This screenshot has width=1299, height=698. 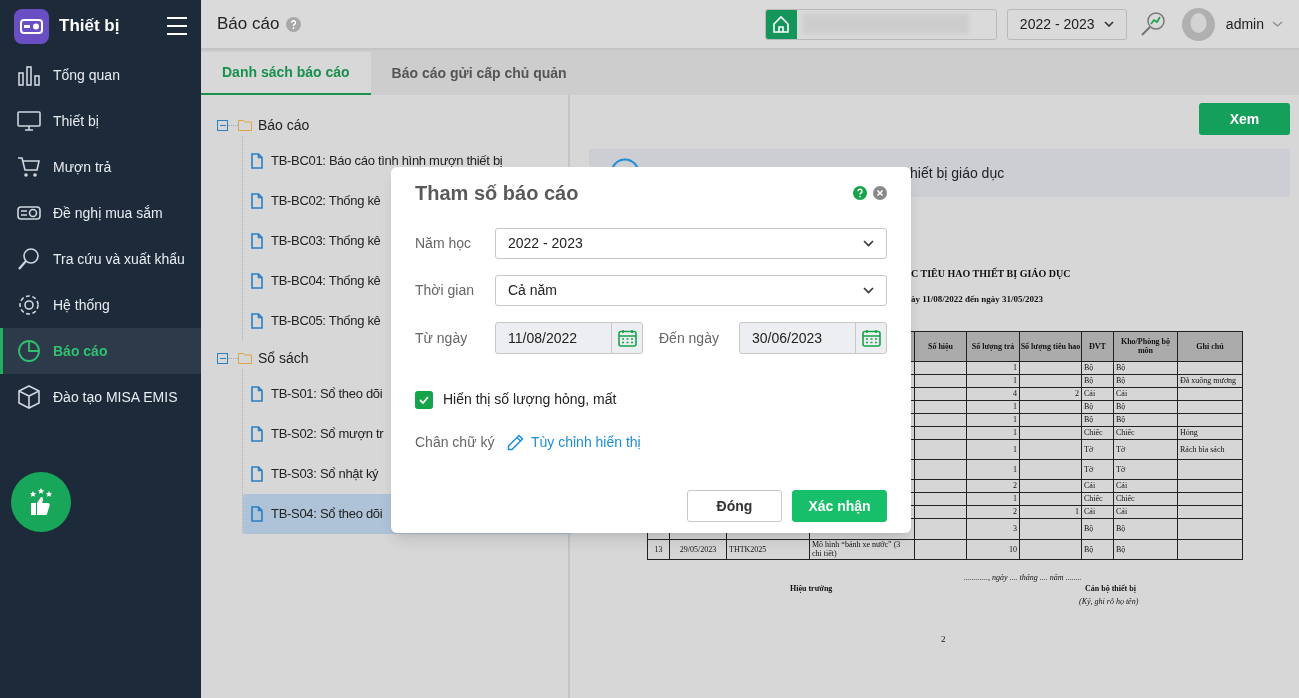 What do you see at coordinates (89, 26) in the screenshot?
I see `app-title: Thiết bị` at bounding box center [89, 26].